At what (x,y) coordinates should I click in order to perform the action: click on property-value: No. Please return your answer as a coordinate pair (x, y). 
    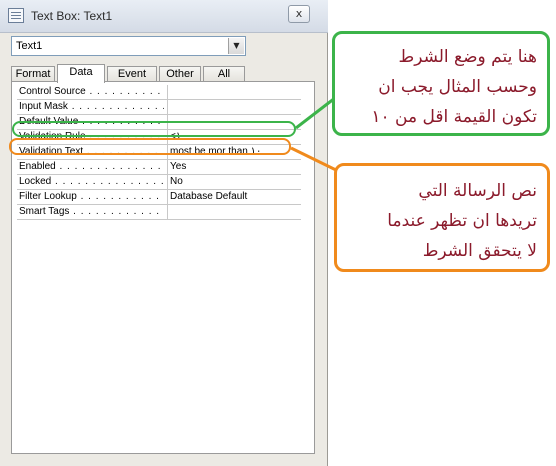
    Looking at the image, I should click on (233, 182).